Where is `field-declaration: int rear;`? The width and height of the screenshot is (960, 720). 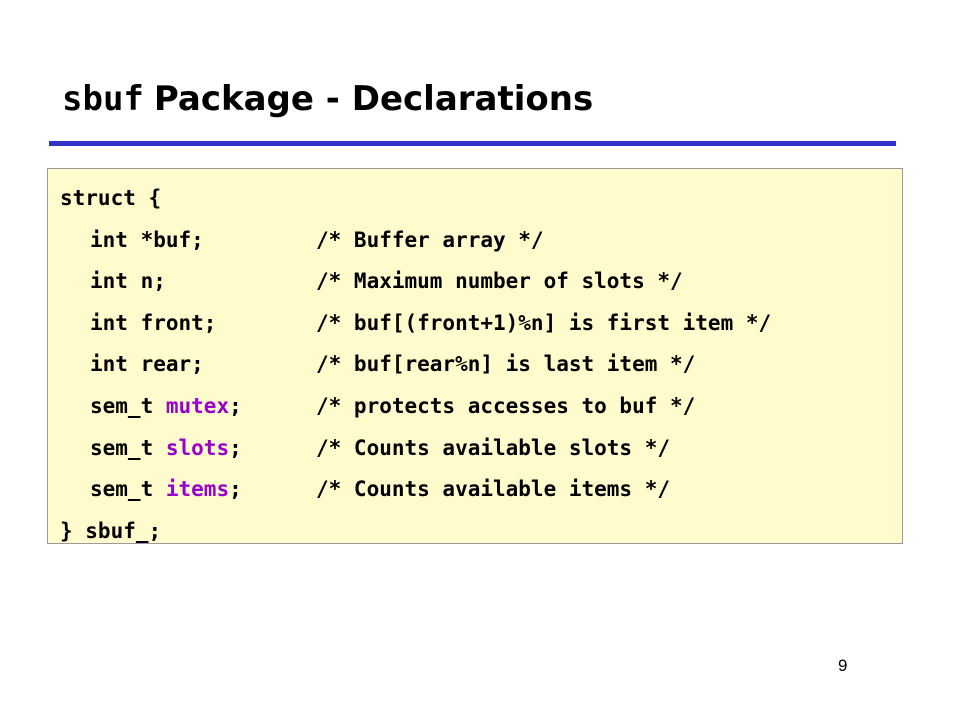
field-declaration: int rear; is located at coordinates (203, 365).